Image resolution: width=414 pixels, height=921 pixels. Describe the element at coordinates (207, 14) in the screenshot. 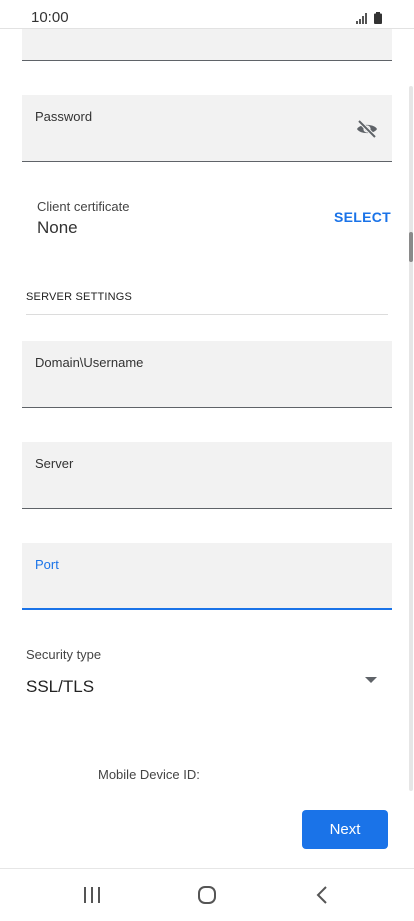

I see `status-bar: 10:00` at that location.